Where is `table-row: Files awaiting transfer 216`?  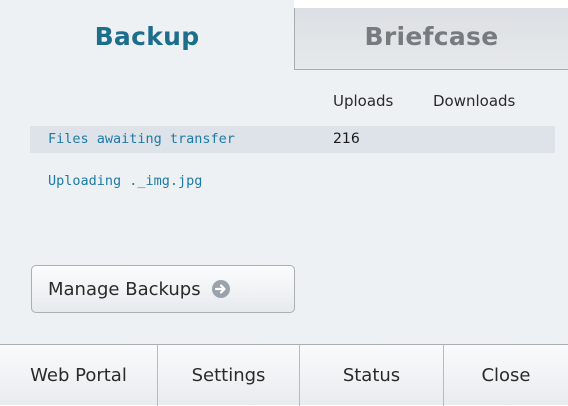 table-row: Files awaiting transfer 216 is located at coordinates (292, 139).